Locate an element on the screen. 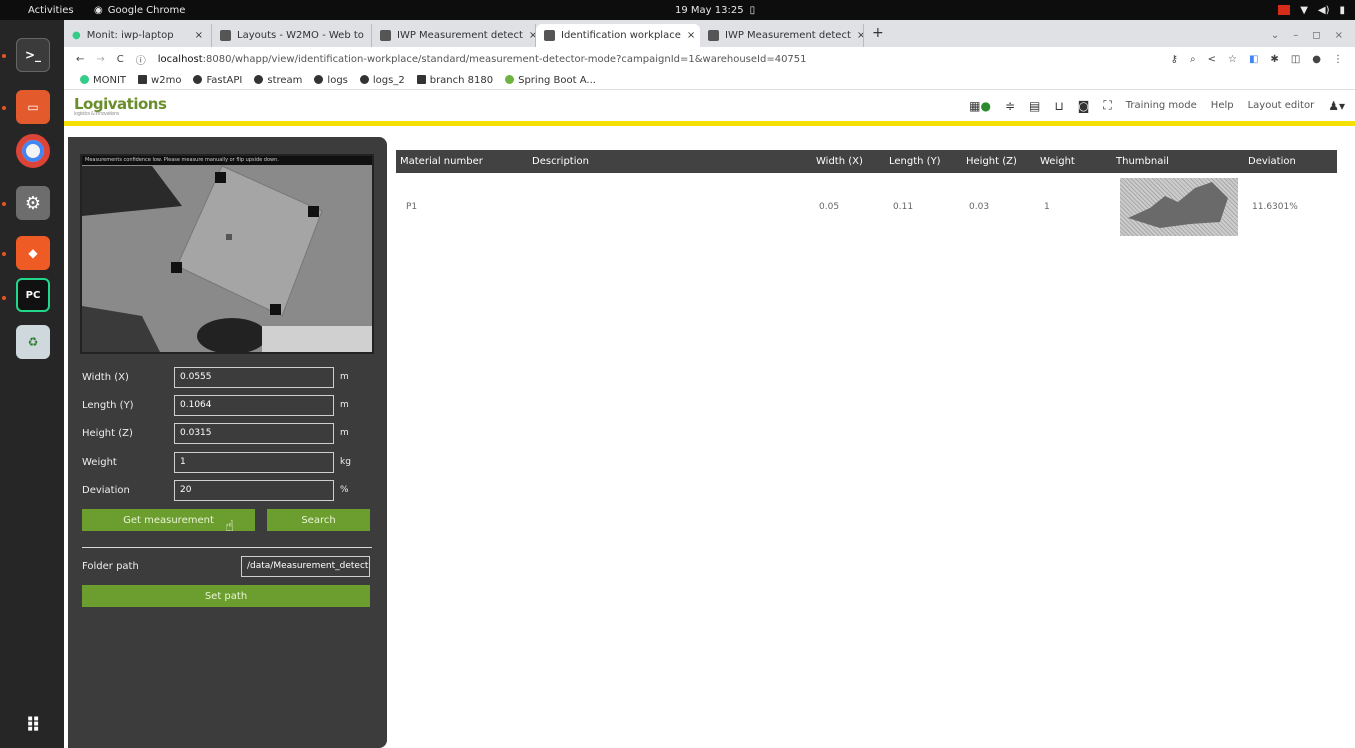 Image resolution: width=1355 pixels, height=748 pixels. bookmark-stream: stream is located at coordinates (278, 80).